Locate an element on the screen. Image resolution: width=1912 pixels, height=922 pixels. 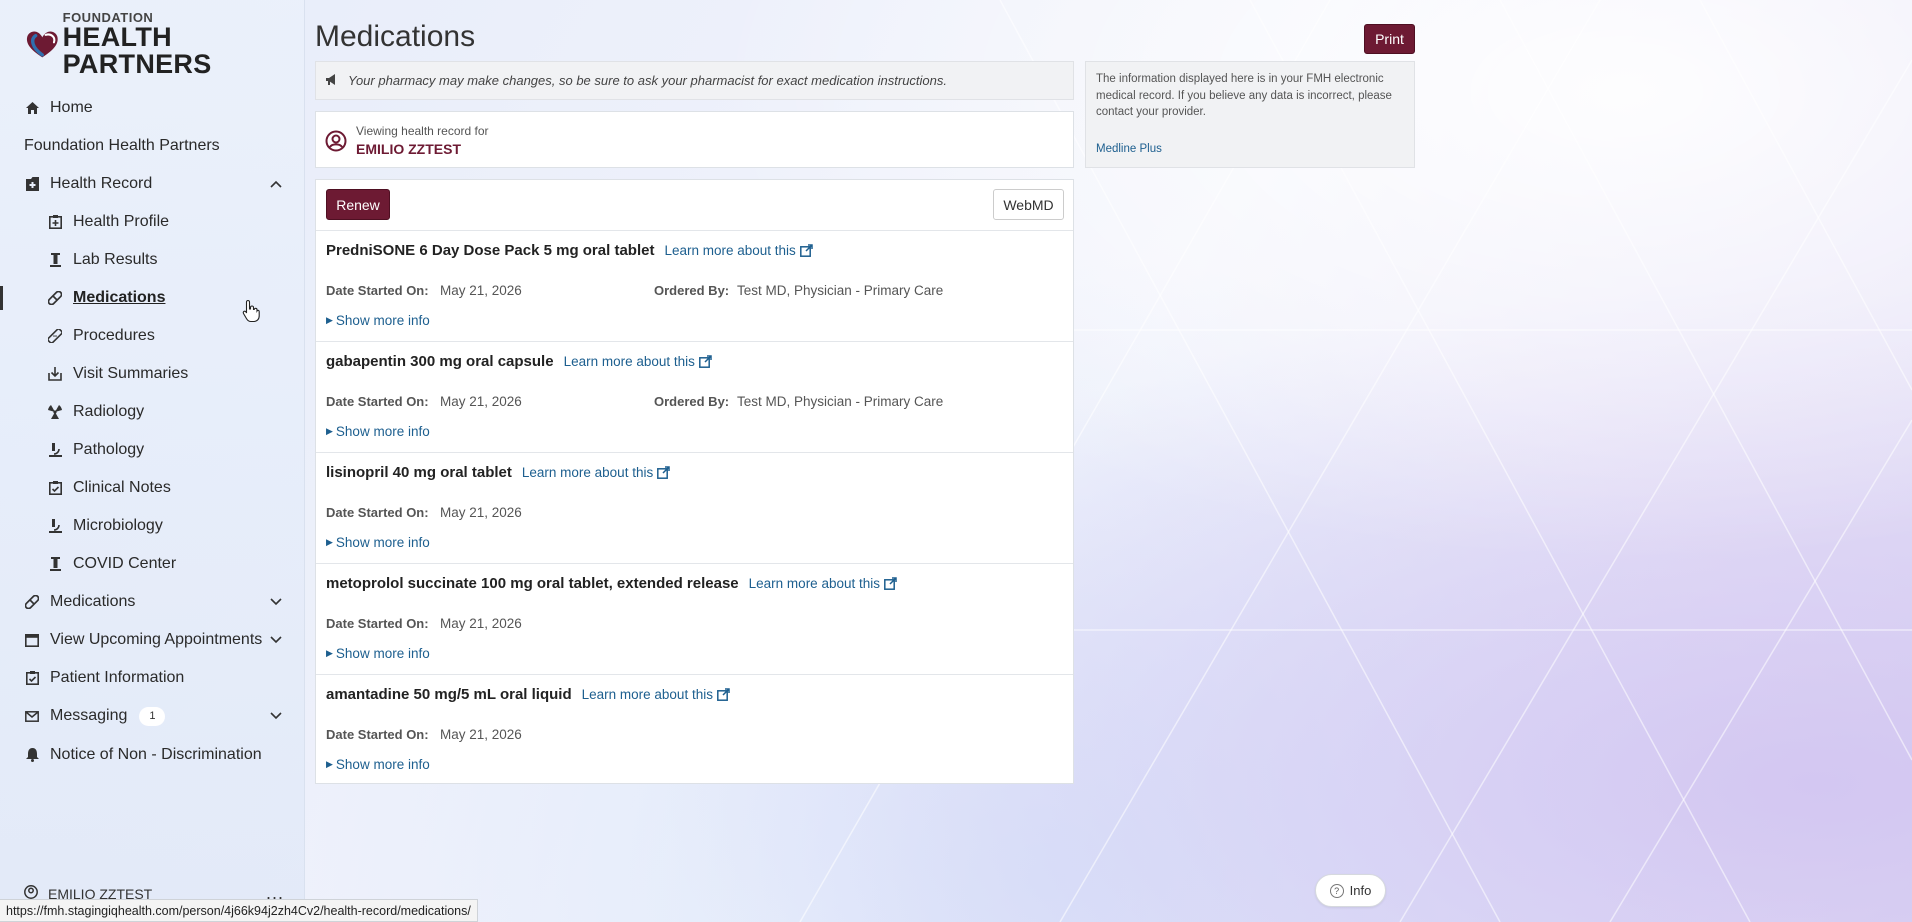
sidebar-item-patient-information: Patient Information is located at coordinates (152, 678).